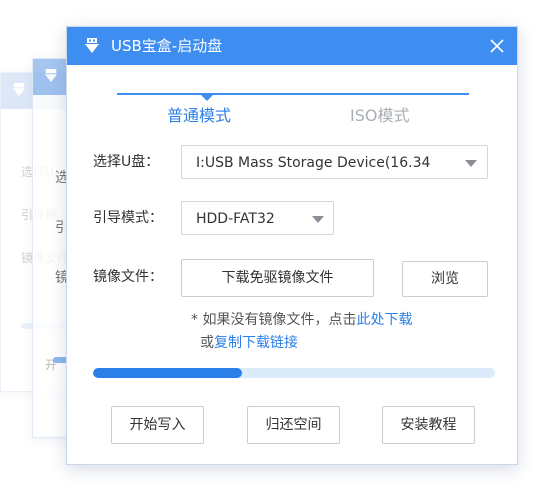 This screenshot has width=550, height=483. I want to click on download-image-button: 下载免驱镜像文件, so click(277, 278).